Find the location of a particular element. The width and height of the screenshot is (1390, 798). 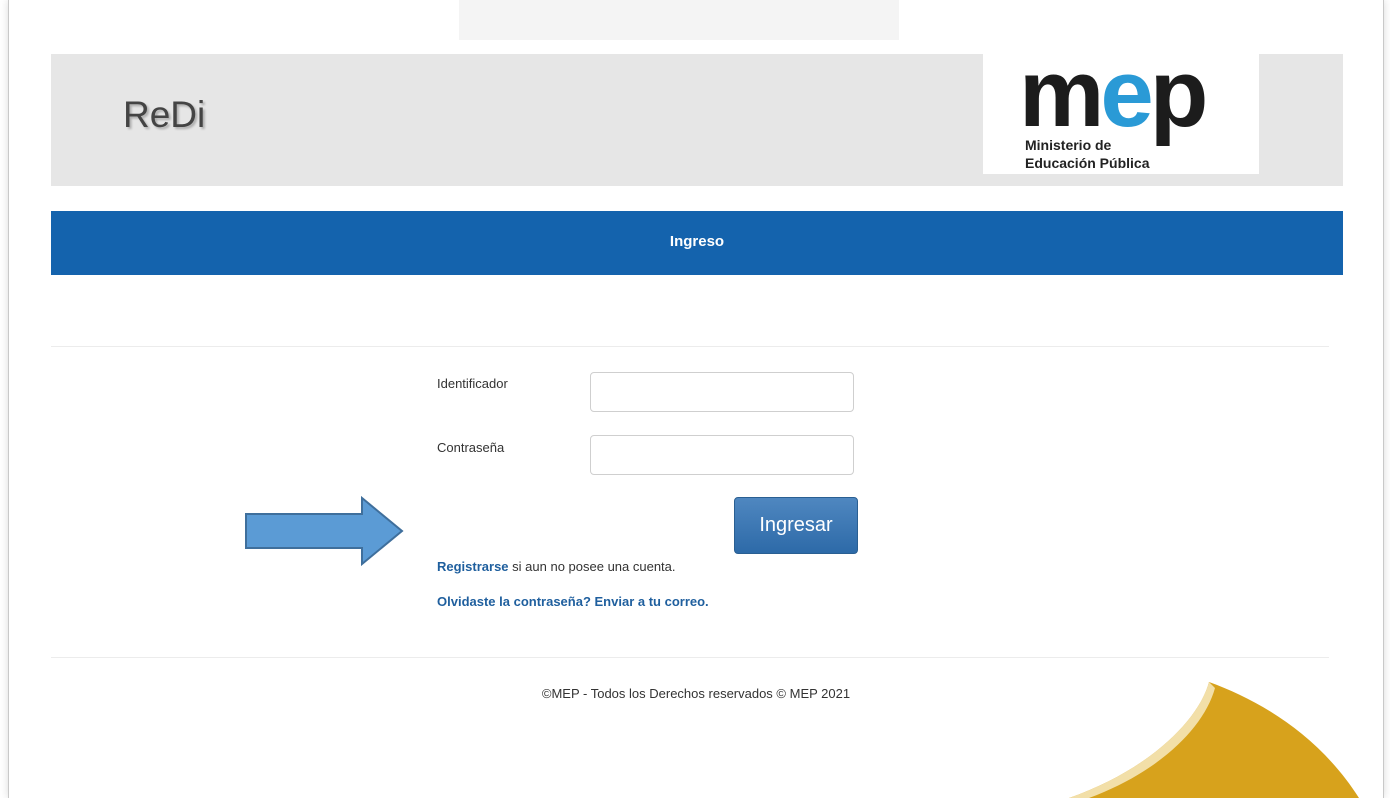

divider-bottom is located at coordinates (690, 657).